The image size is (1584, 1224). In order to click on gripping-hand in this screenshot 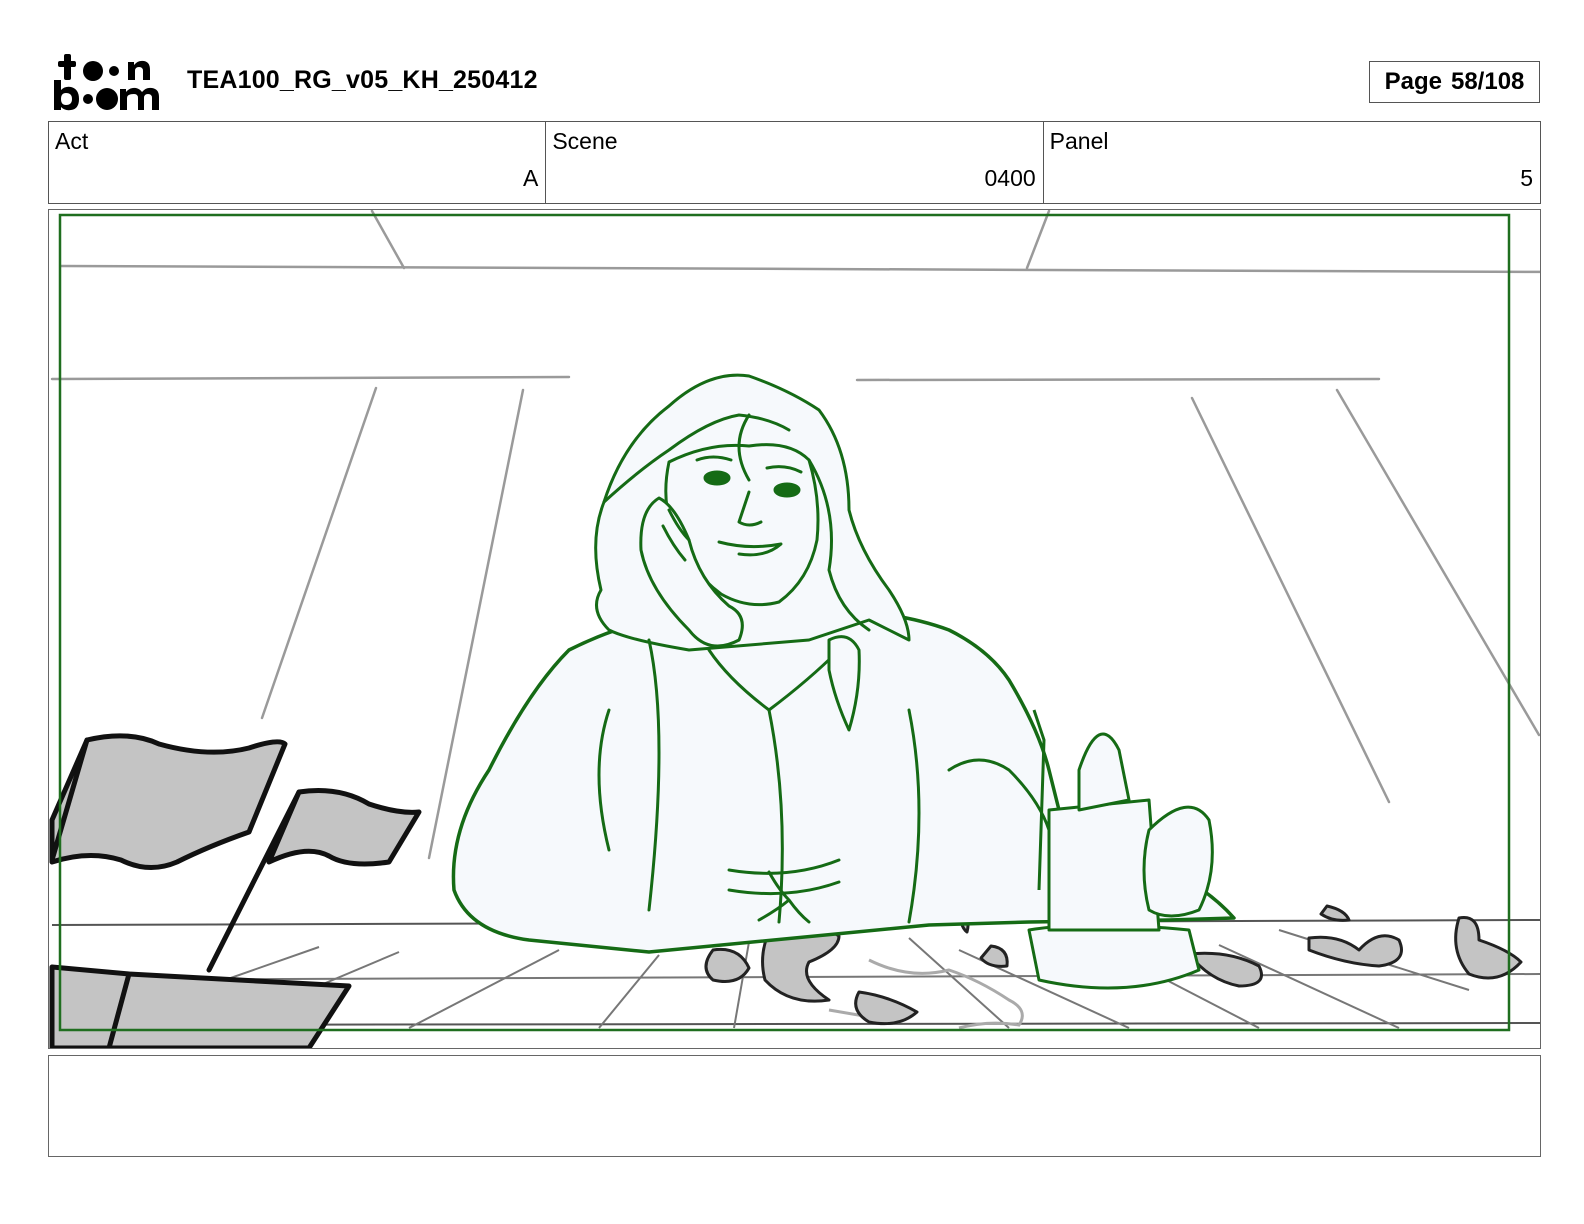, I will do `click(1178, 861)`.